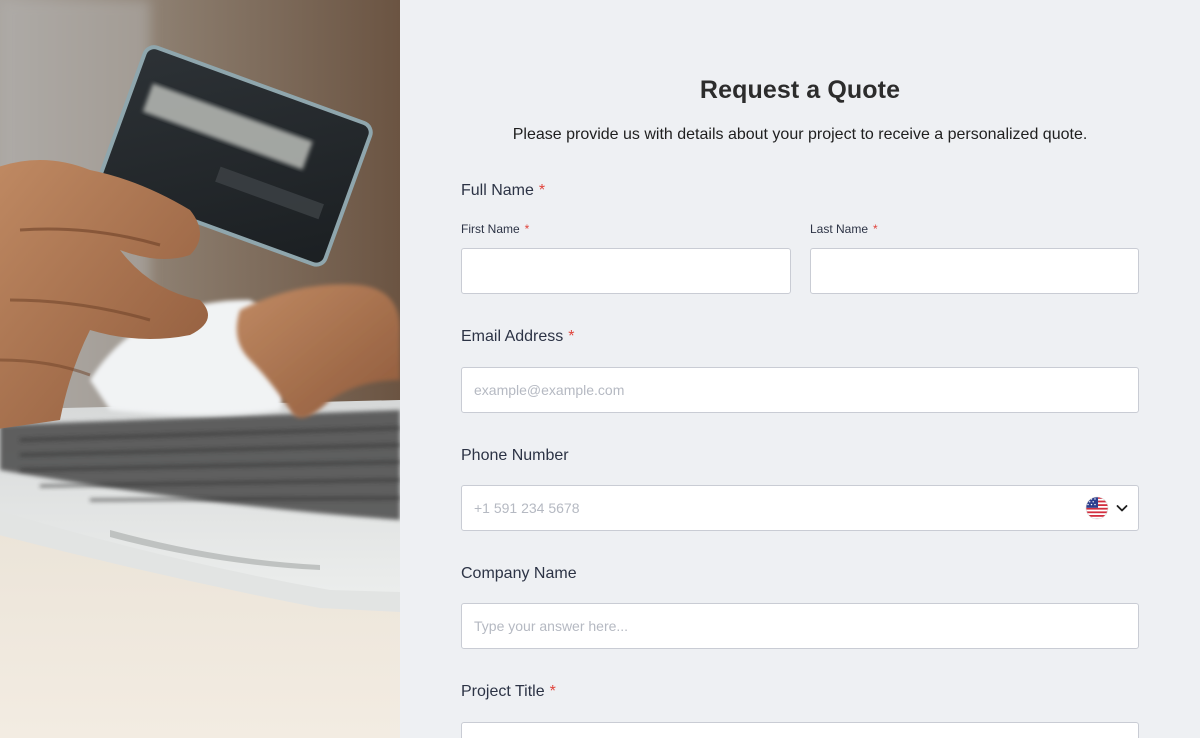 The image size is (1200, 738). I want to click on project-title-label: Project Title *, so click(508, 692).